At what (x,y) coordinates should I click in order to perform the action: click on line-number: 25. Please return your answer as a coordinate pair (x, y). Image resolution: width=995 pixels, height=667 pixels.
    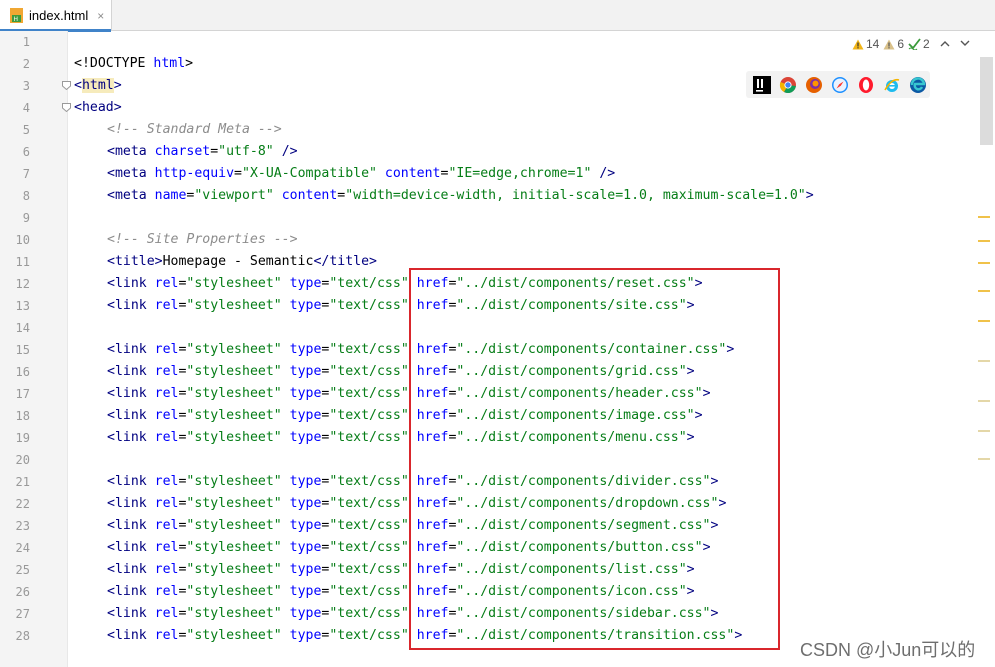
    Looking at the image, I should click on (22, 570).